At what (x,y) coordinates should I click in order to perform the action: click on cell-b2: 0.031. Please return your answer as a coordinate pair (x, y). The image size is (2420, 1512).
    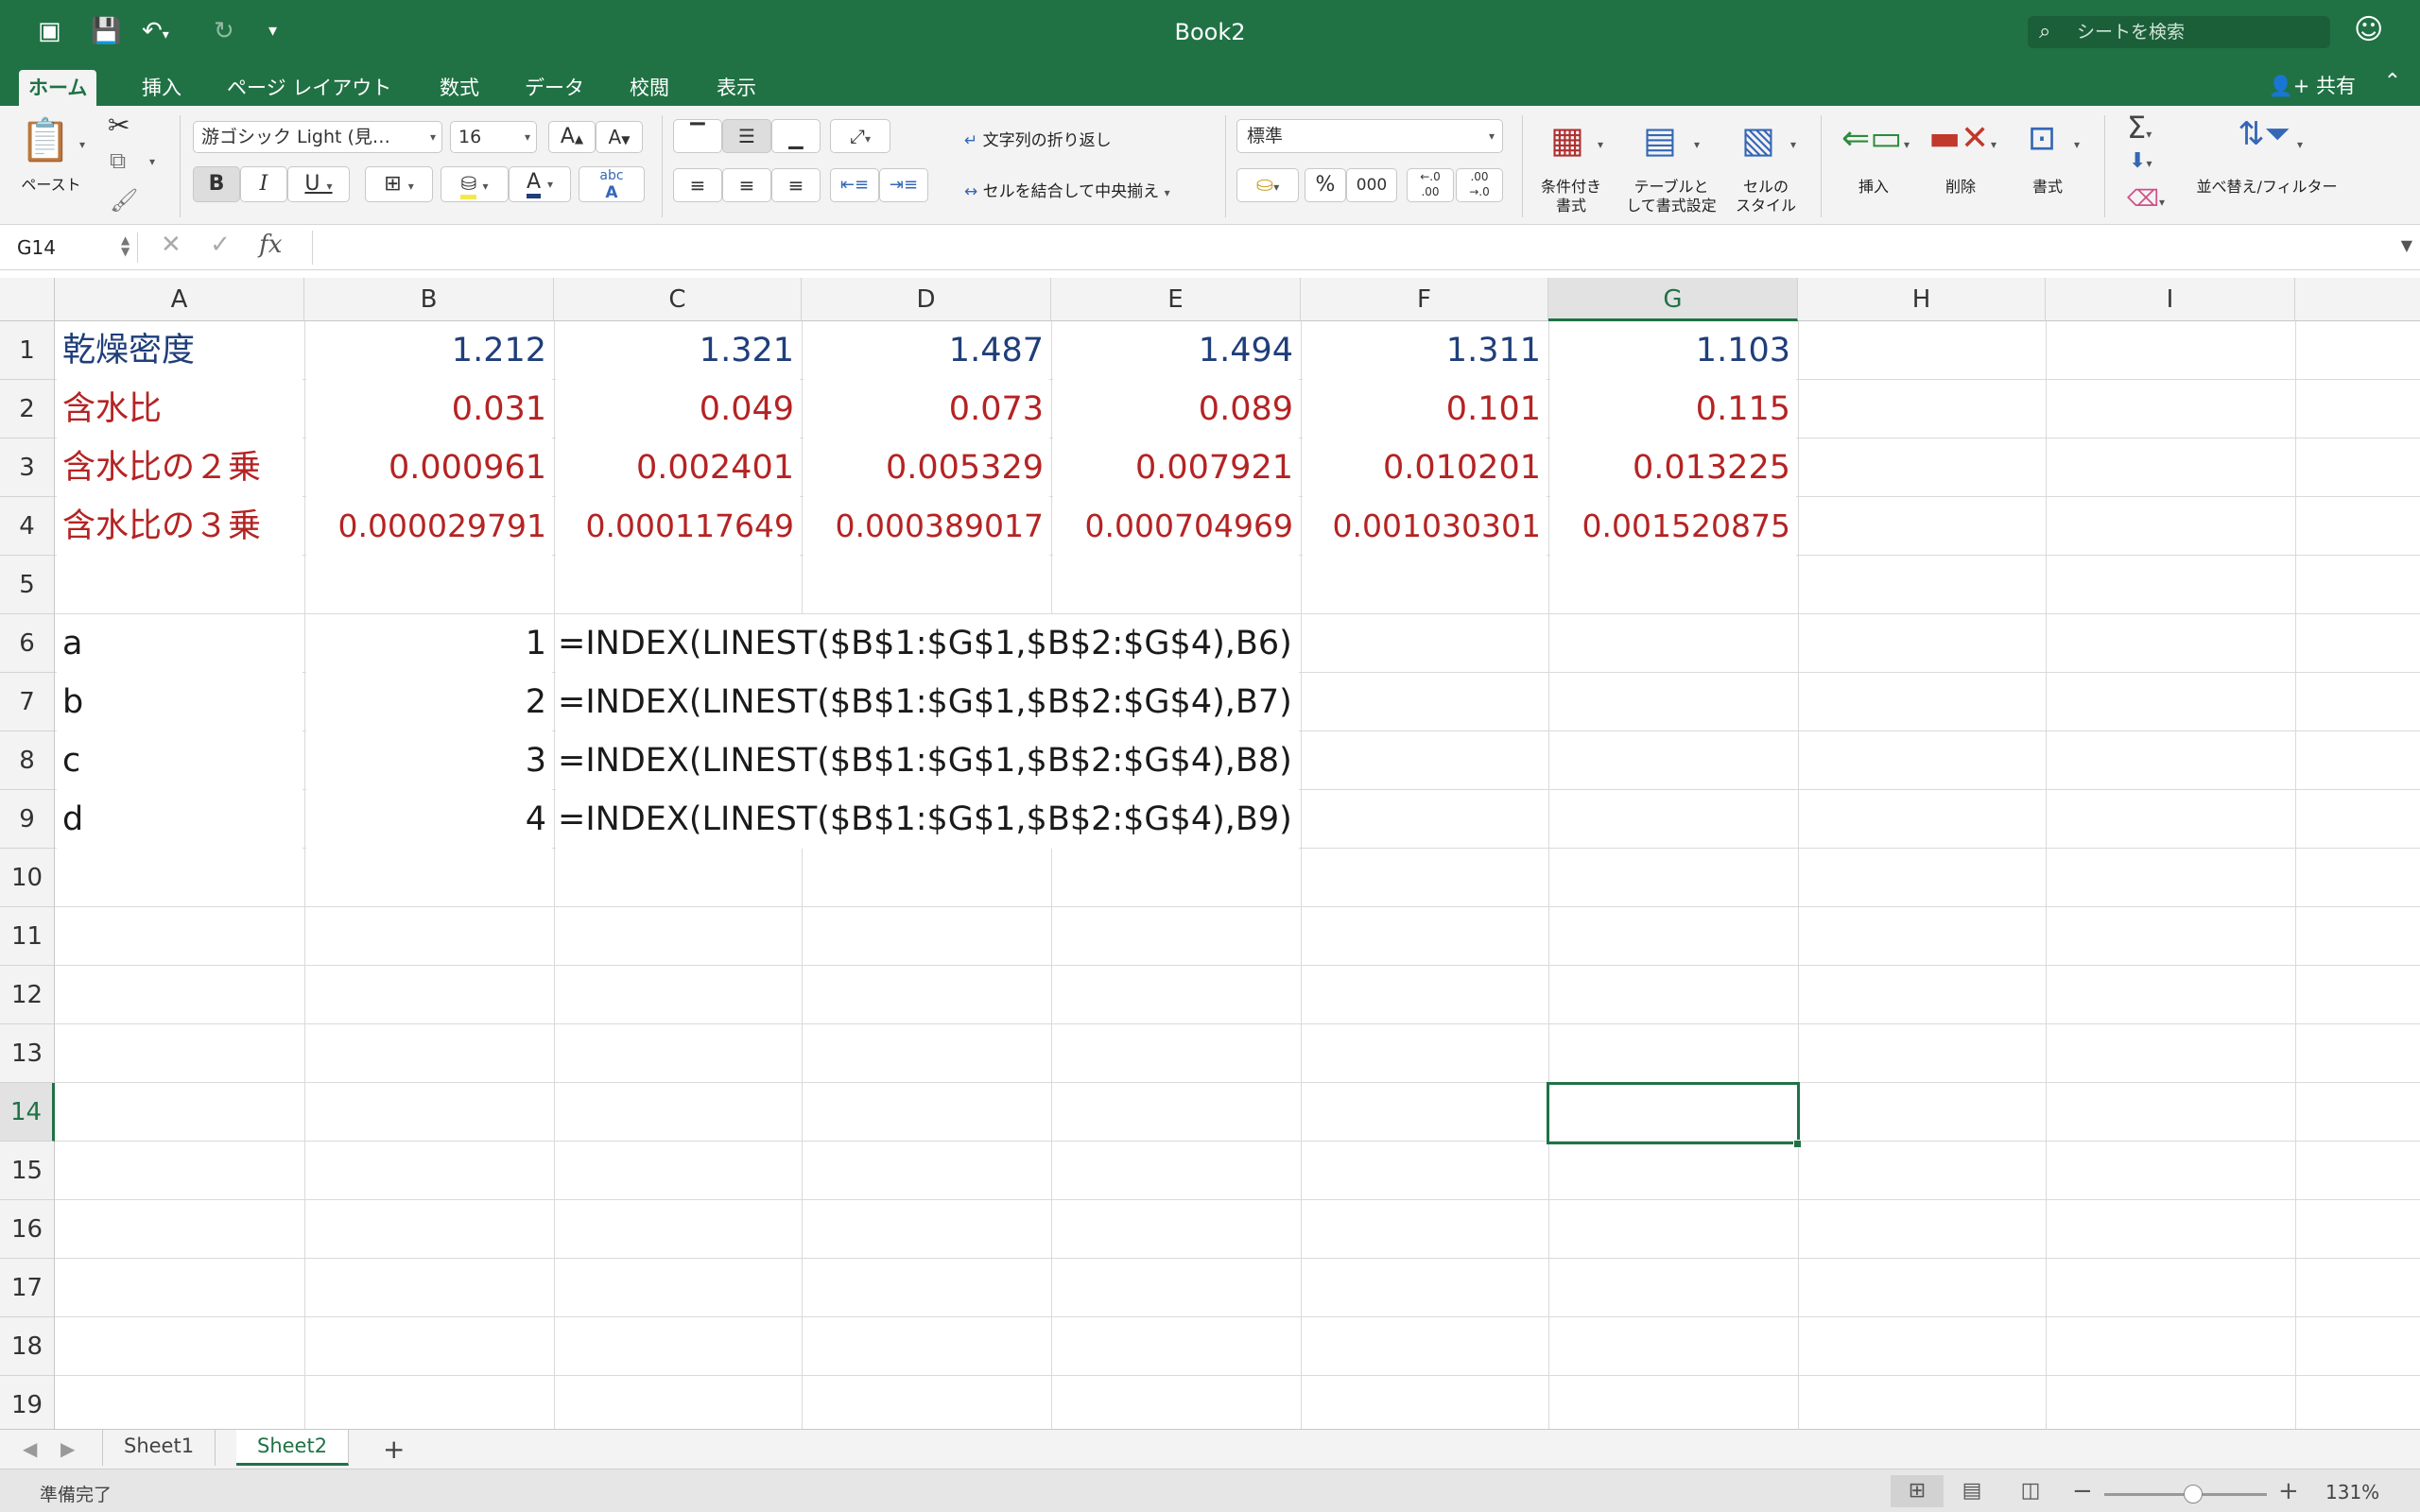
    Looking at the image, I should click on (429, 409).